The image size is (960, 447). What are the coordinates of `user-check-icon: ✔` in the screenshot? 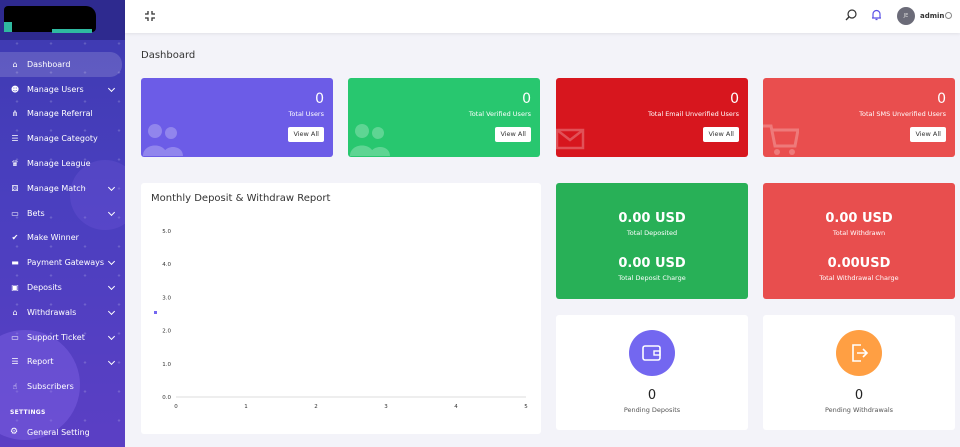 It's located at (15, 238).